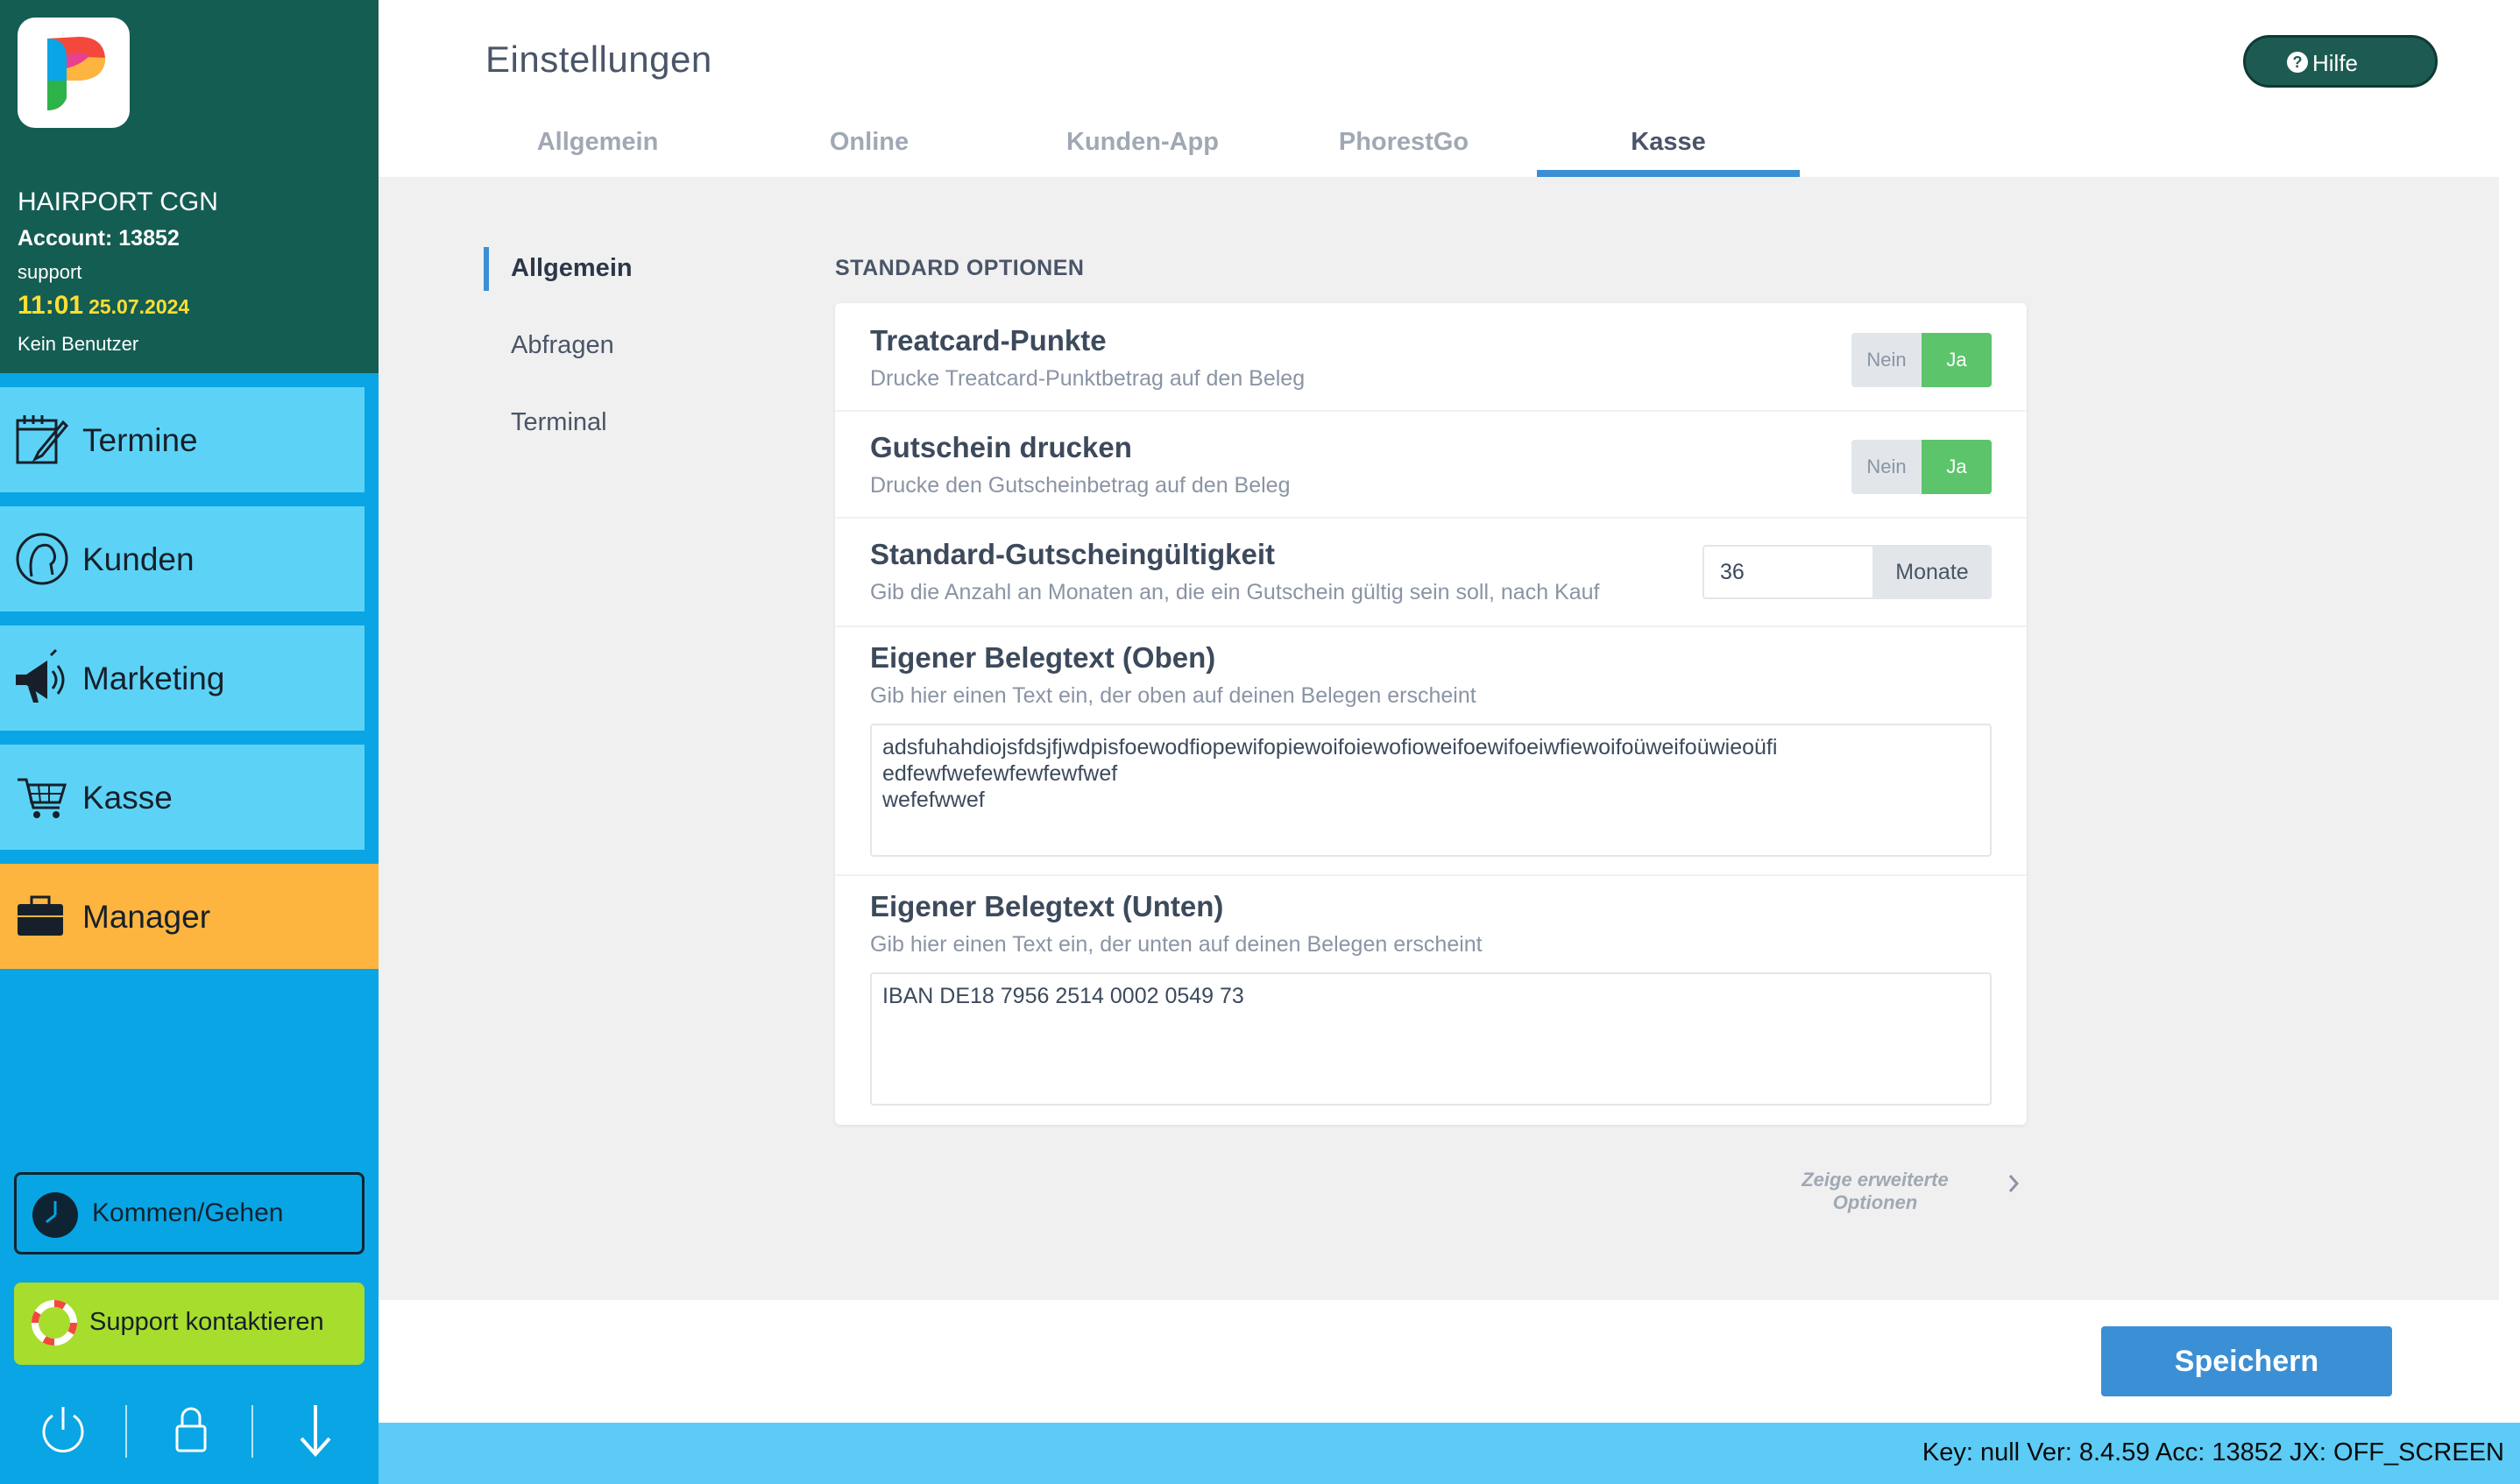  I want to click on account-number: Account: 13852, so click(99, 238).